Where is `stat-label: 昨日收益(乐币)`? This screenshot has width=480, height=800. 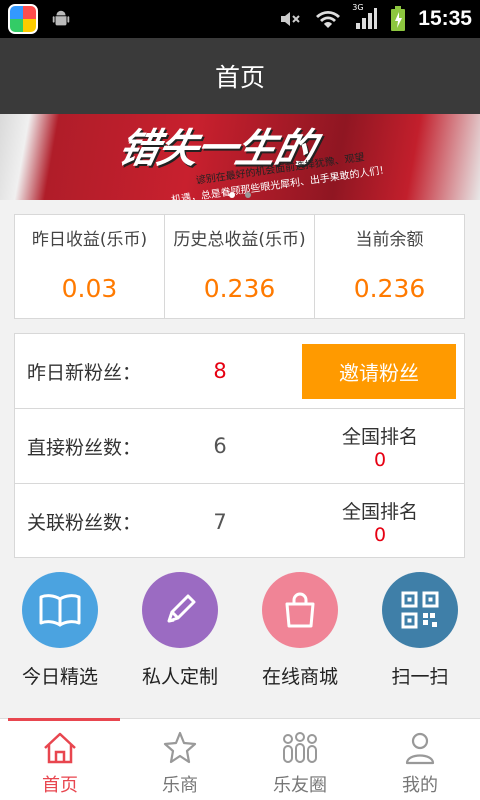 stat-label: 昨日收益(乐币) is located at coordinates (89, 240).